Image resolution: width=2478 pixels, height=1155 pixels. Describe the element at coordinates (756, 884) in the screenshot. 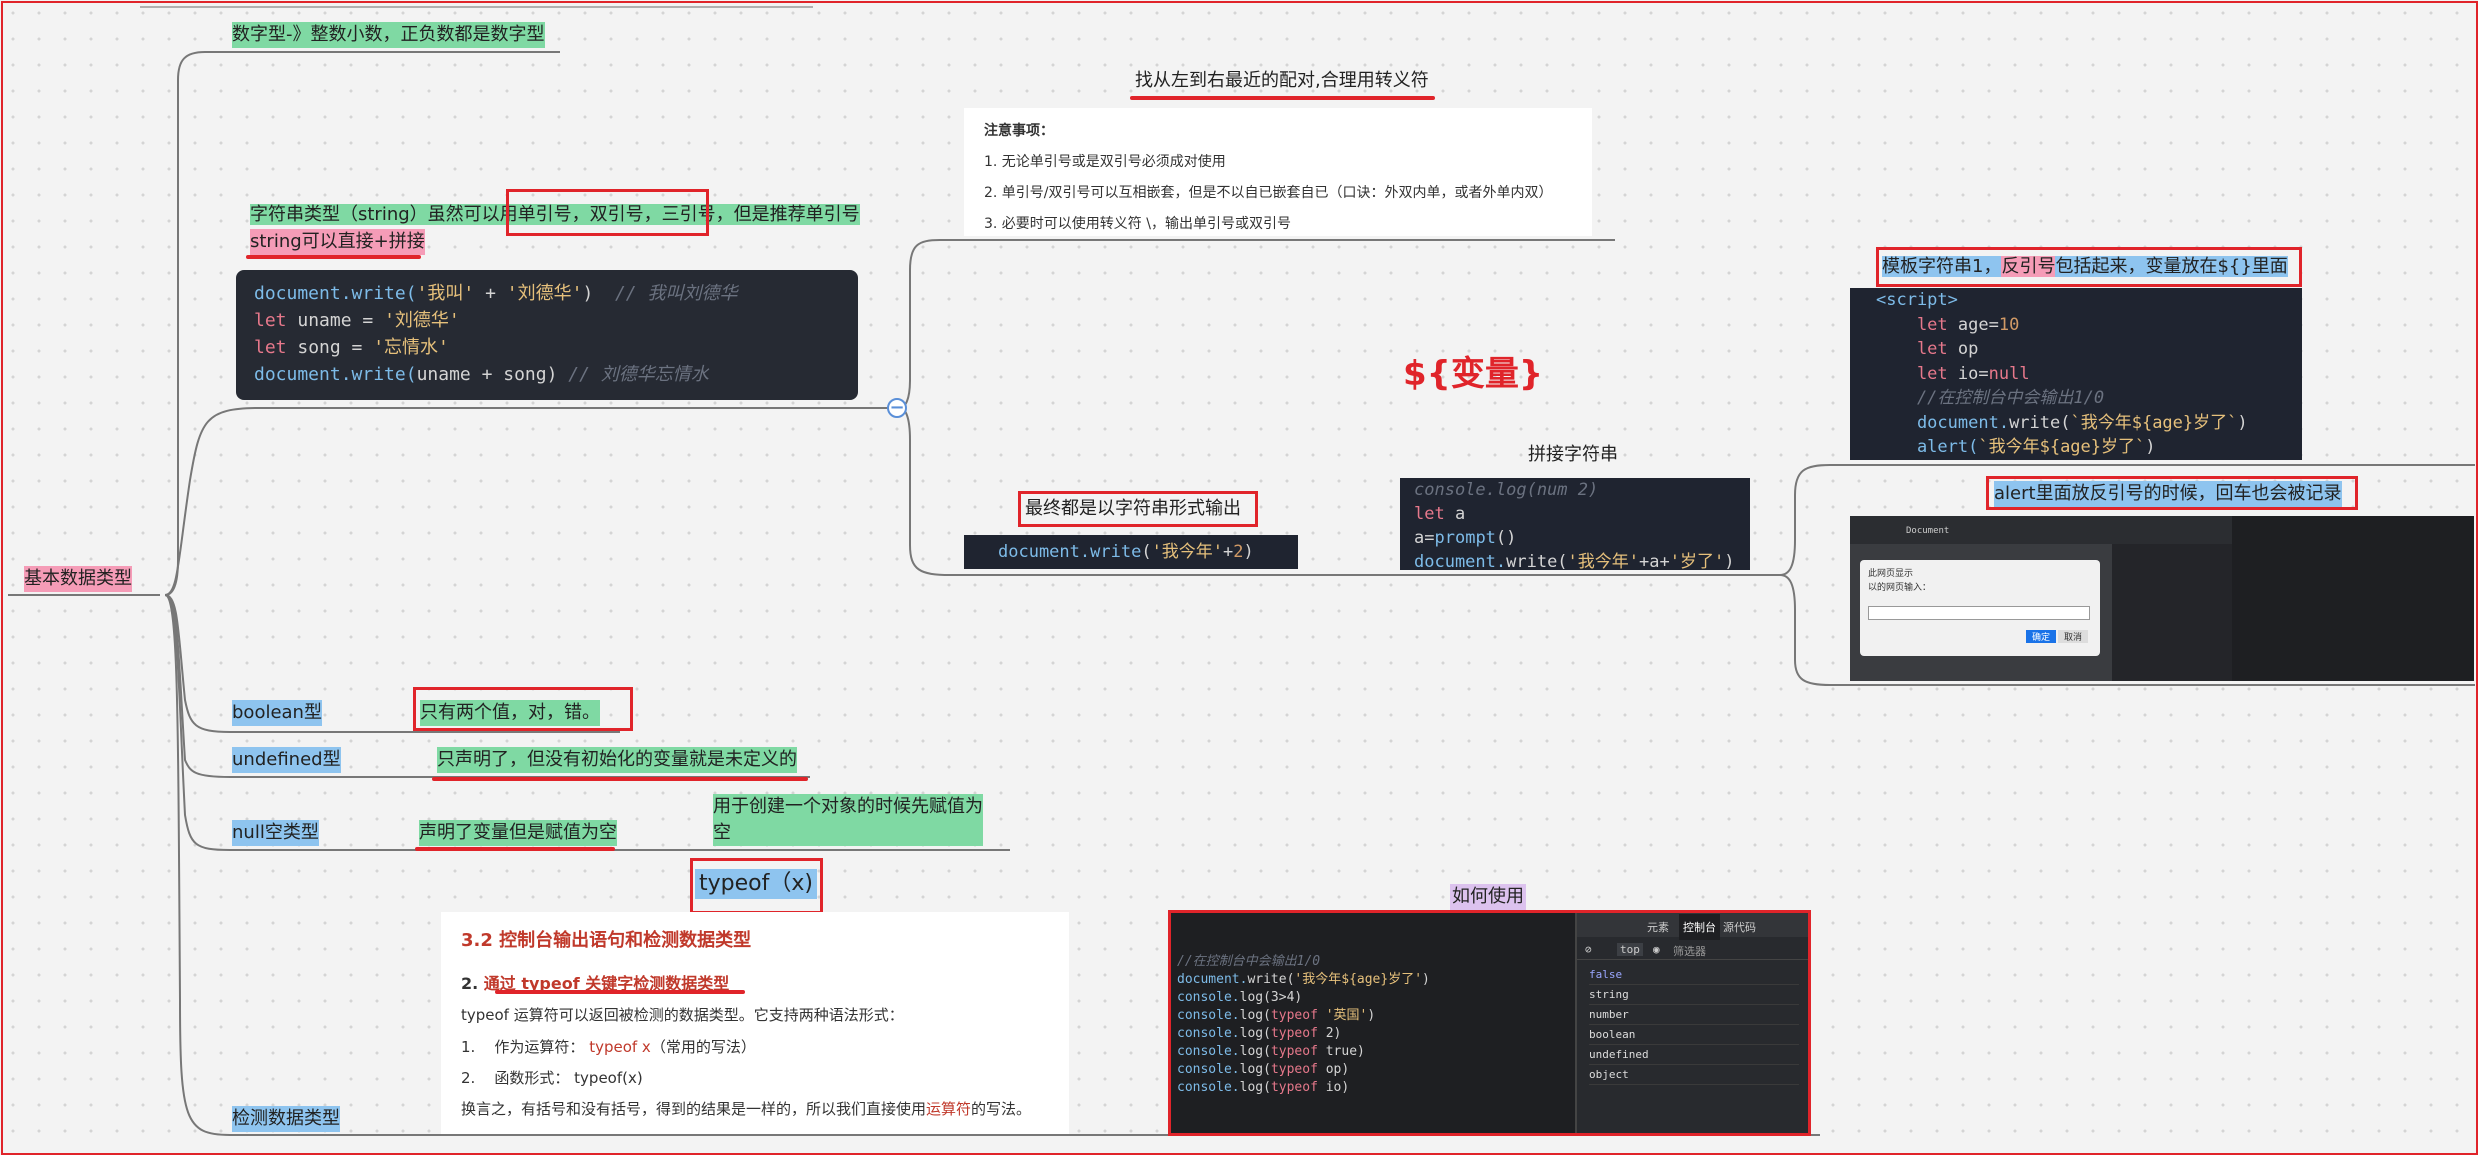

I see `typeof-node: typeof（x)` at that location.